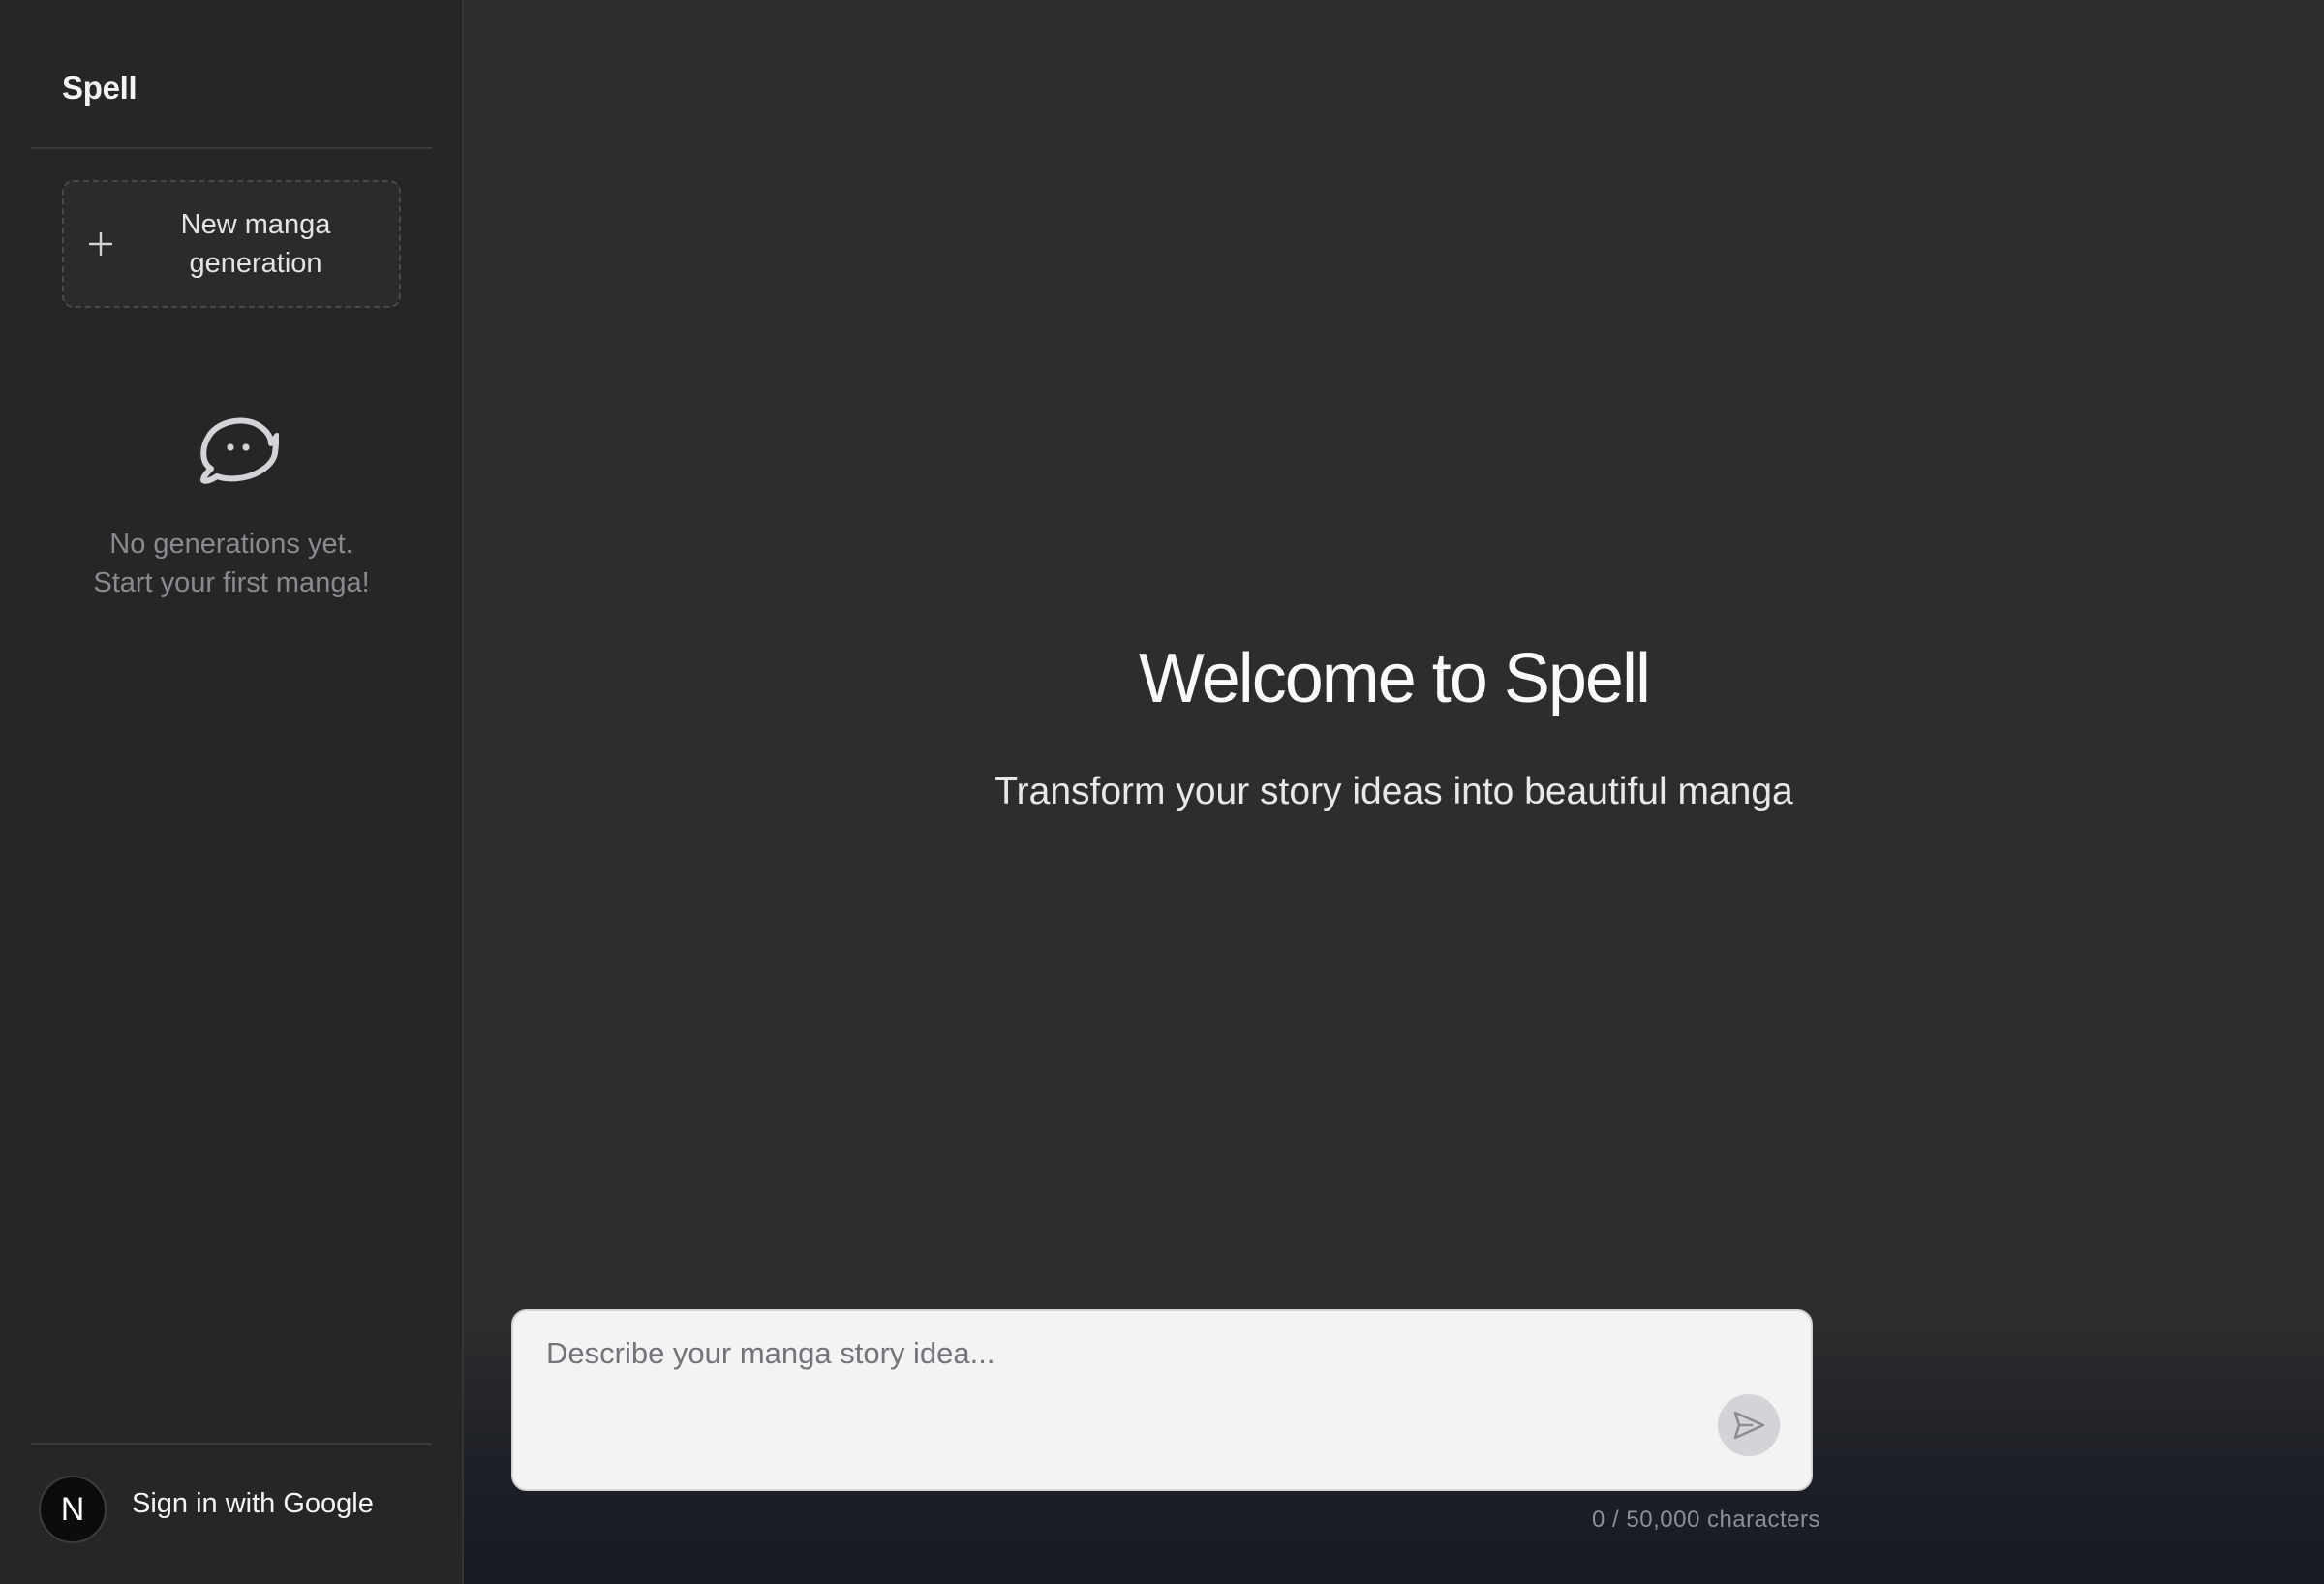  Describe the element at coordinates (232, 148) in the screenshot. I see `sidebar-top-divider` at that location.